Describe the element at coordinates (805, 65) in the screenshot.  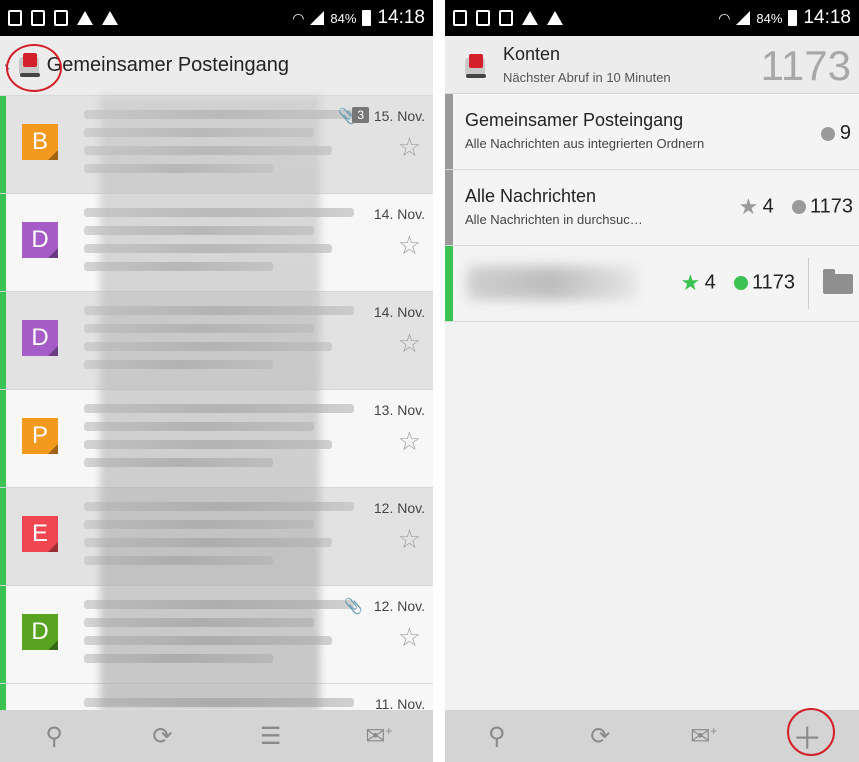
I see `total-count: 1173` at that location.